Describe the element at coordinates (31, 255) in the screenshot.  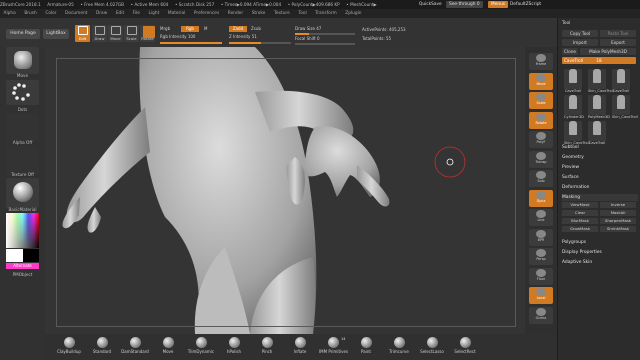
I see `secondary-color-swatch` at that location.